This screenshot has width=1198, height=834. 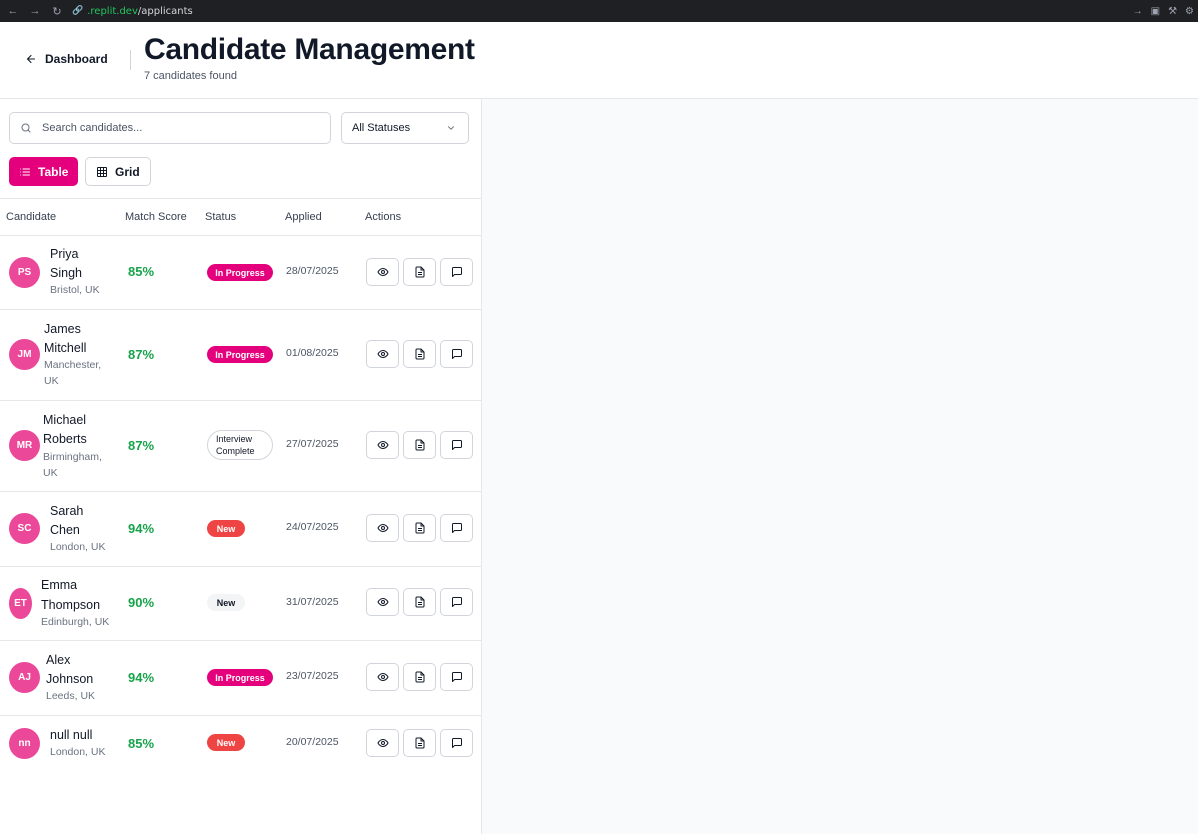 I want to click on candidate-location: London, UK, so click(x=78, y=547).